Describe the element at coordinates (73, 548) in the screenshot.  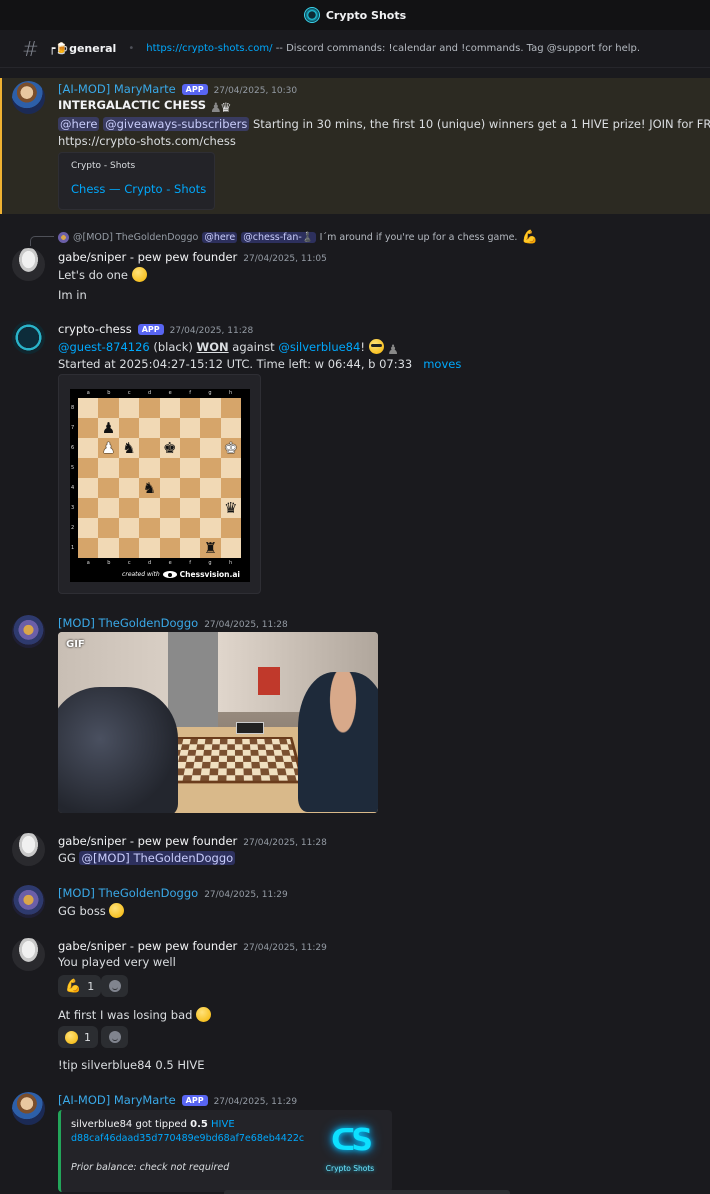
I see `rank-label: 1` at that location.